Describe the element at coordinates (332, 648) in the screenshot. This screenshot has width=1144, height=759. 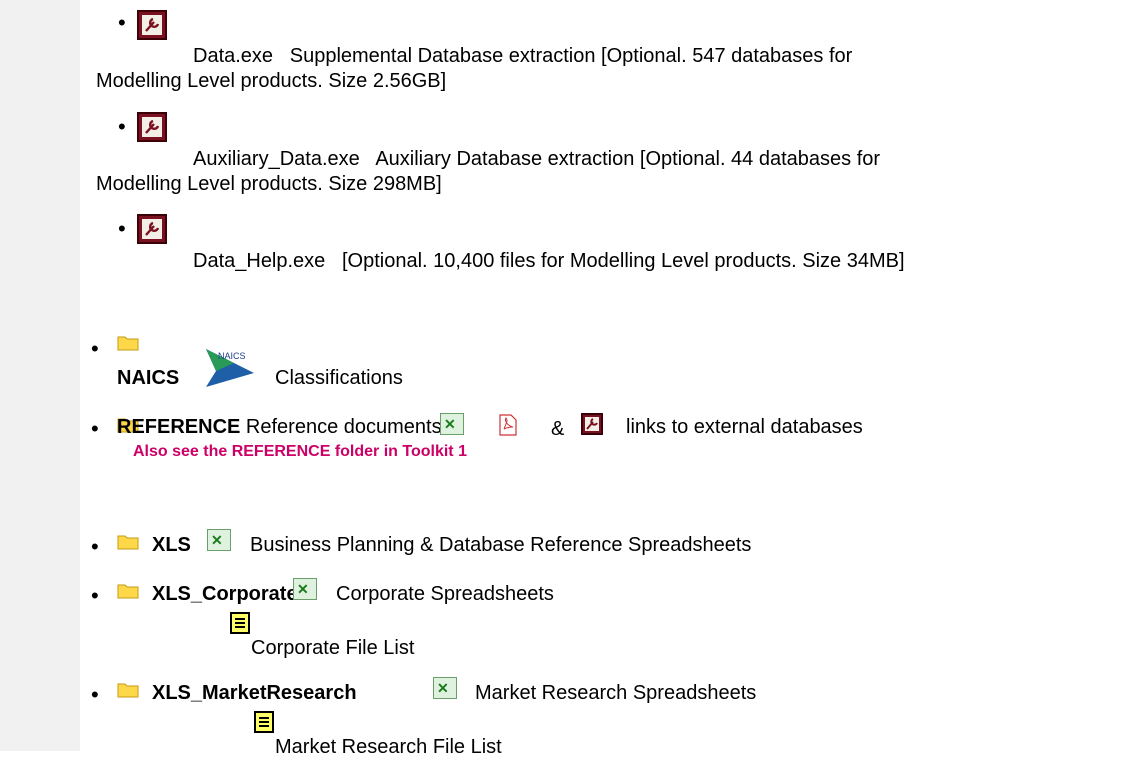
I see `file-list-link: Corporate File List` at that location.